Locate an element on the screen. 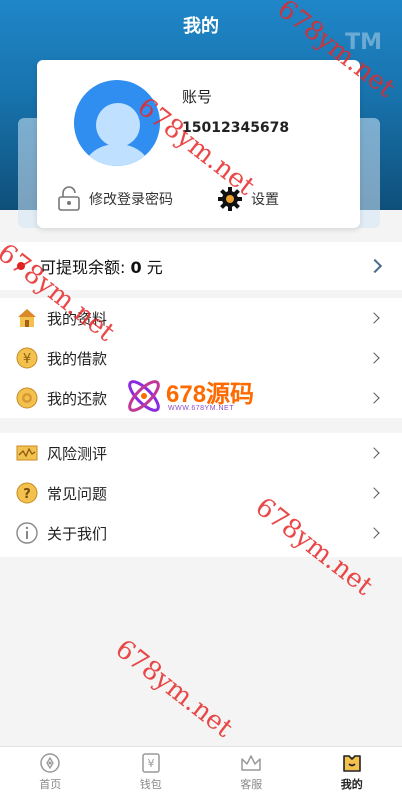  menu-item-my-profile: 我的资料 is located at coordinates (201, 318).